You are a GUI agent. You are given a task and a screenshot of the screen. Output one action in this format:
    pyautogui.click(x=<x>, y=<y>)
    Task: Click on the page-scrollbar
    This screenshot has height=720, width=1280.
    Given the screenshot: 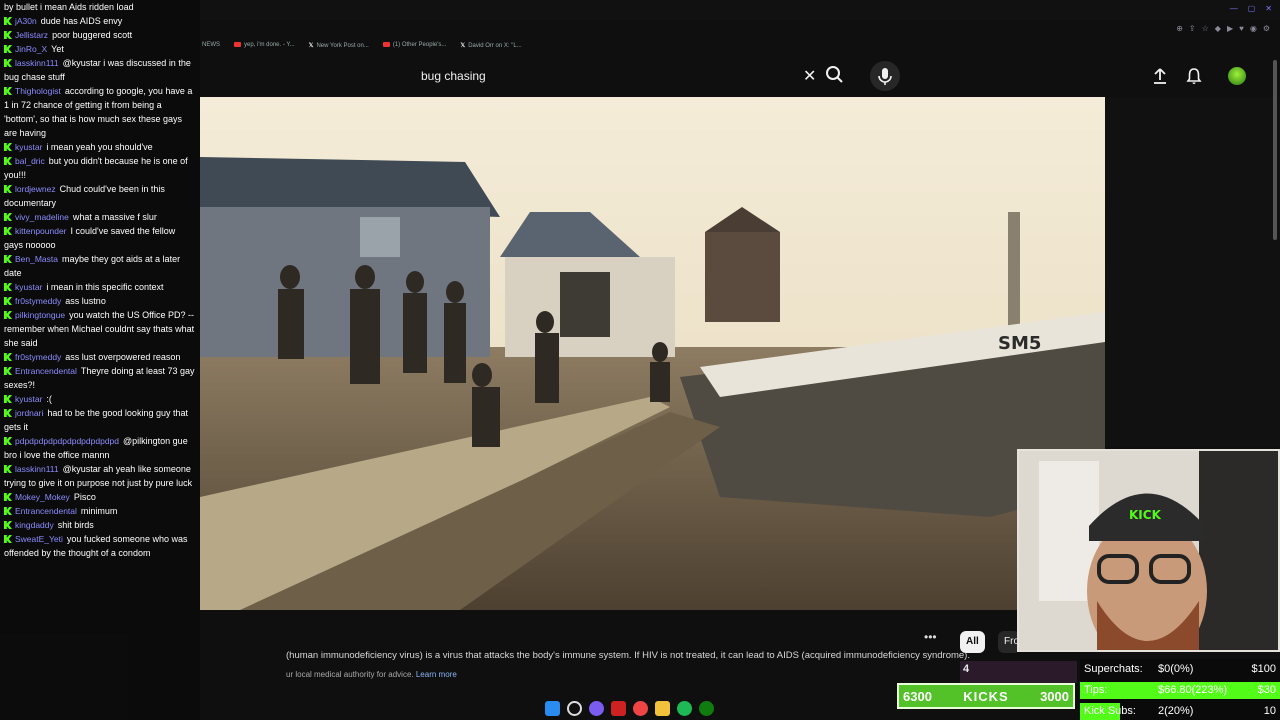 What is the action you would take?
    pyautogui.click(x=1275, y=150)
    